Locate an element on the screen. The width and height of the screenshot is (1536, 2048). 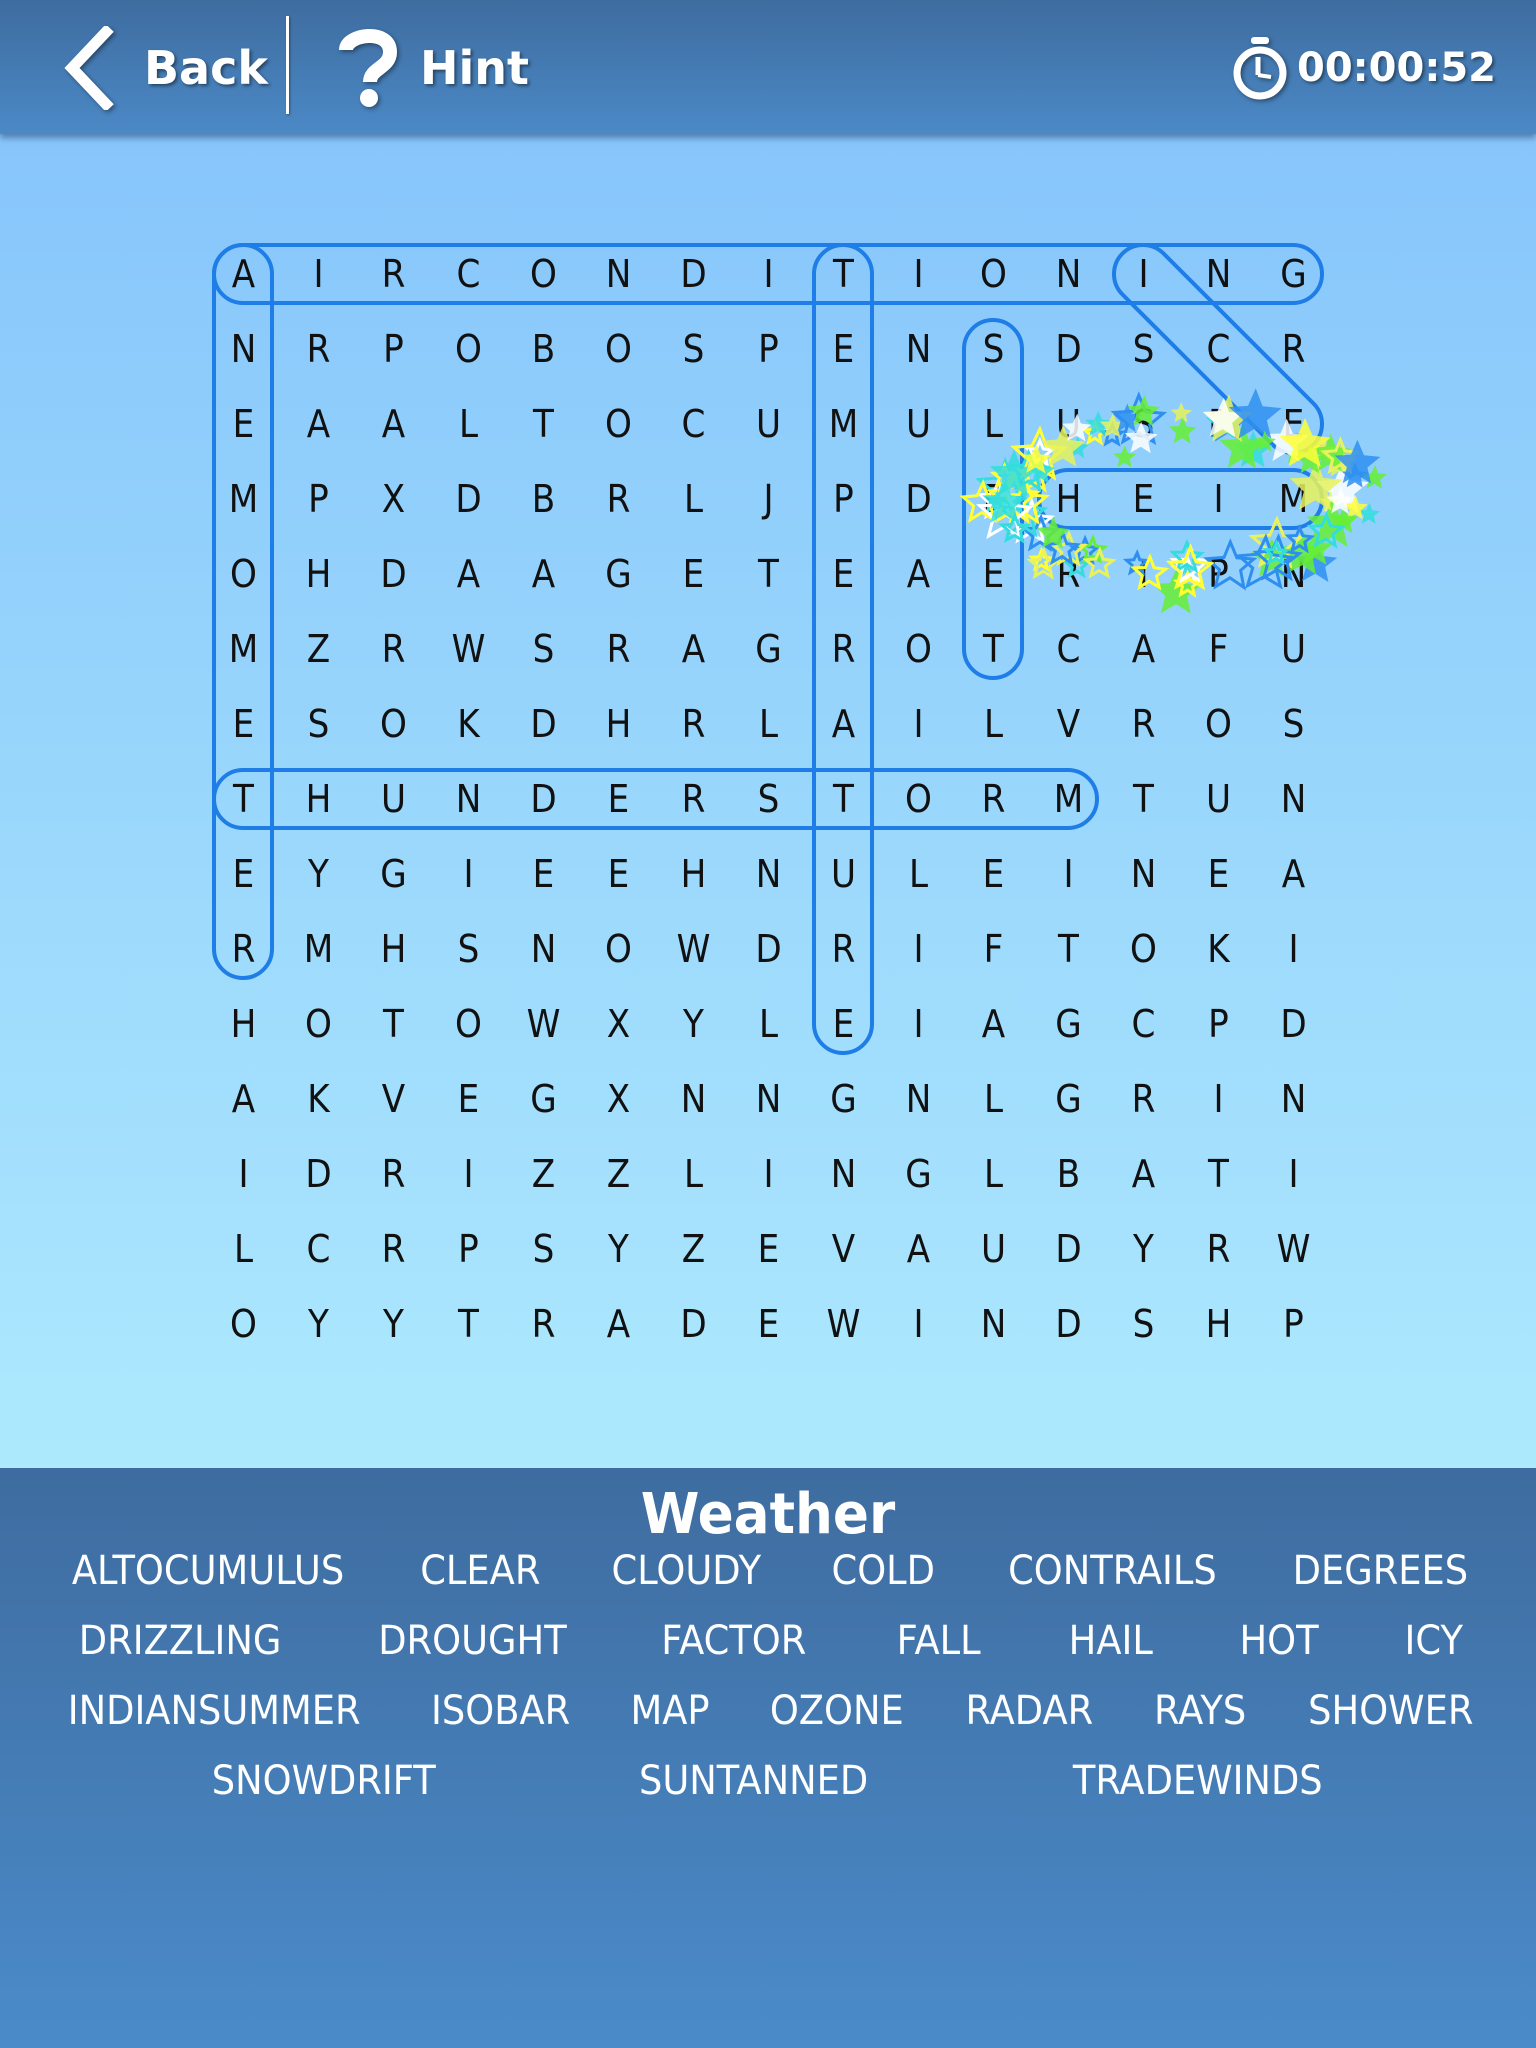
grid-cell: P is located at coordinates (393, 349).